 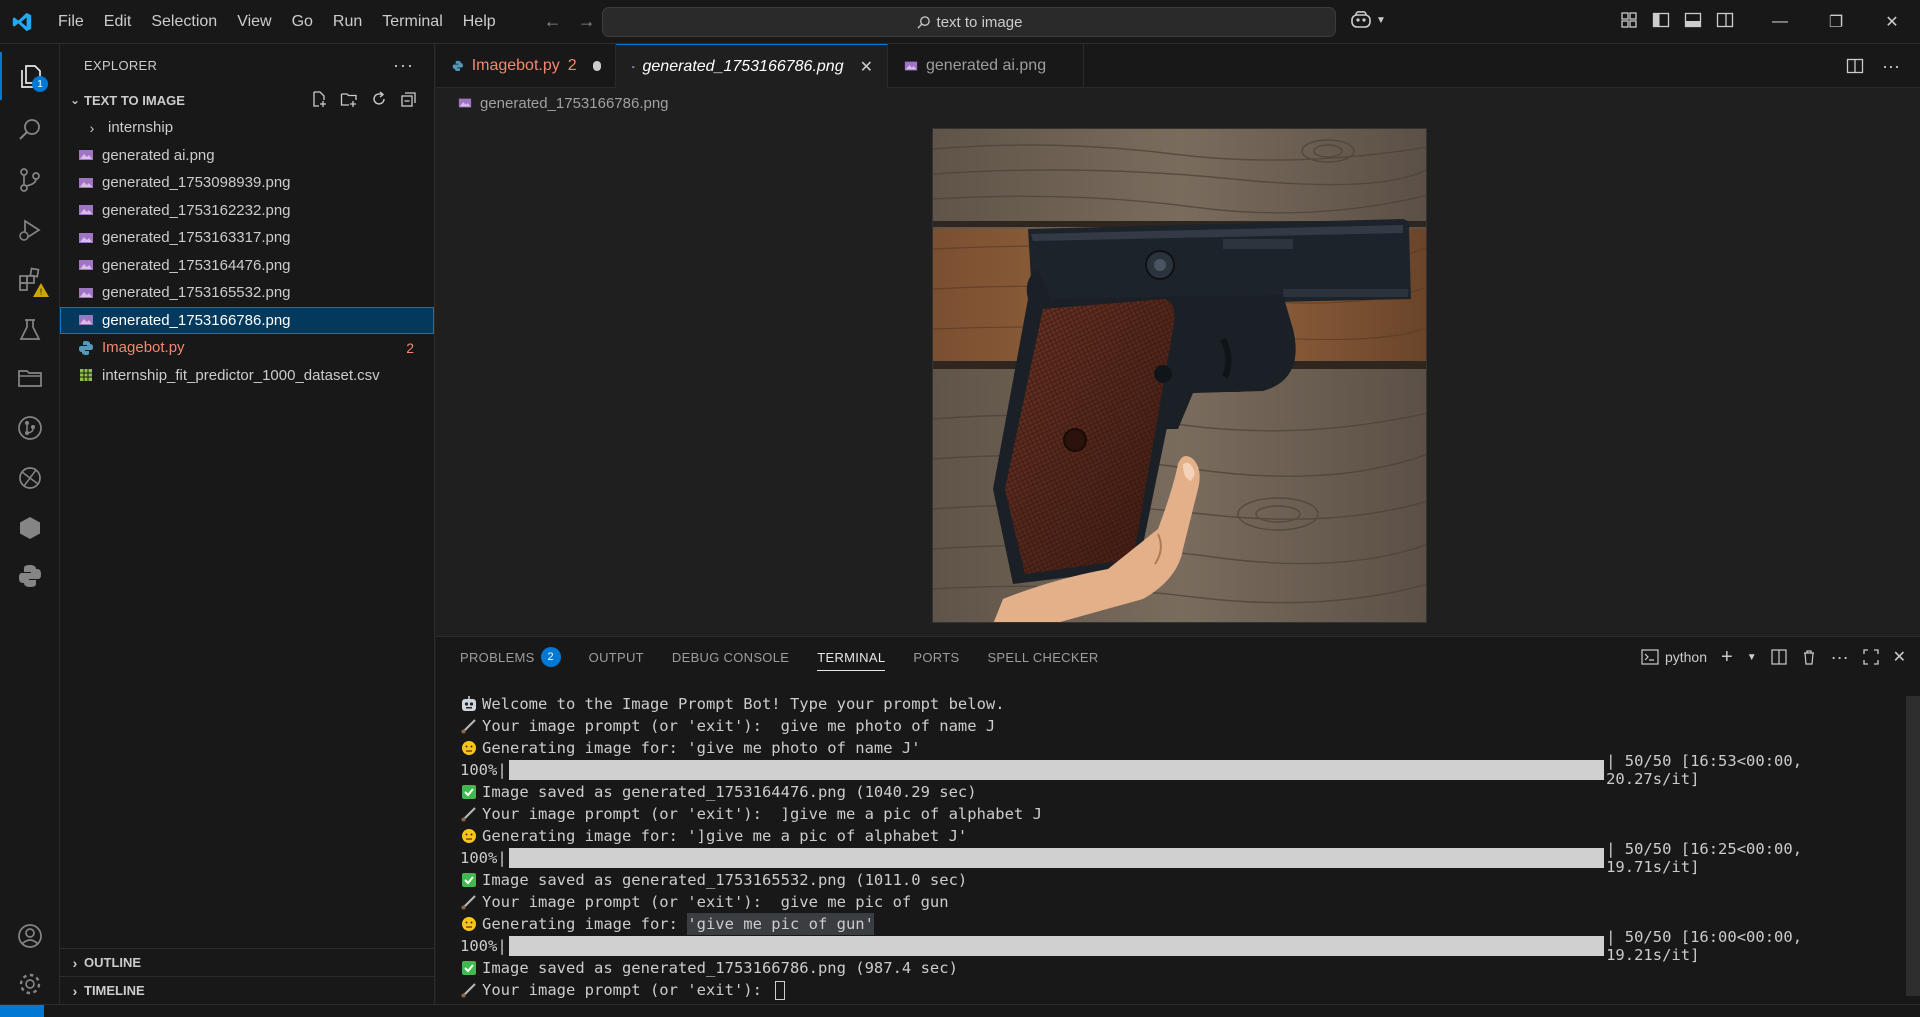 I want to click on minimize-button: —, so click(x=1780, y=22).